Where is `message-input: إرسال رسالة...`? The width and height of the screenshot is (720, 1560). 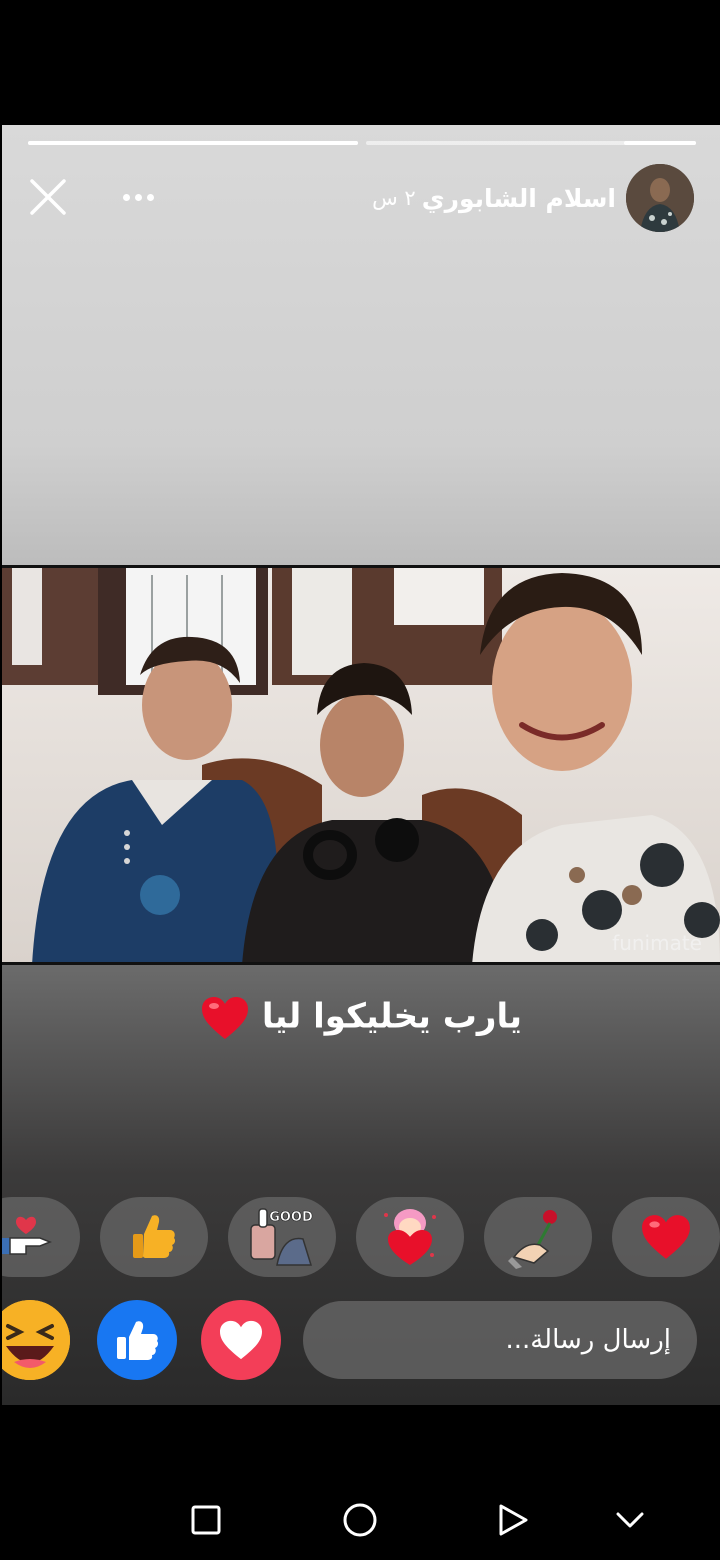
message-input: إرسال رسالة... is located at coordinates (500, 1340).